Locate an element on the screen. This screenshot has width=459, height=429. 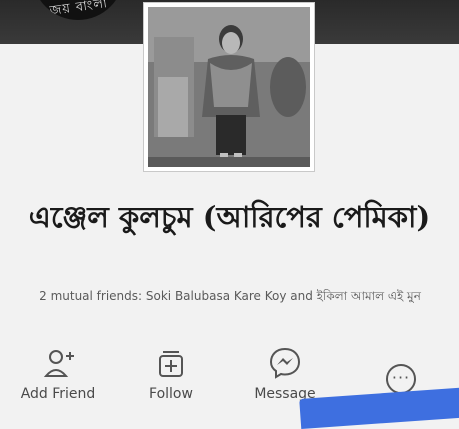
profile-picture is located at coordinates (229, 87).